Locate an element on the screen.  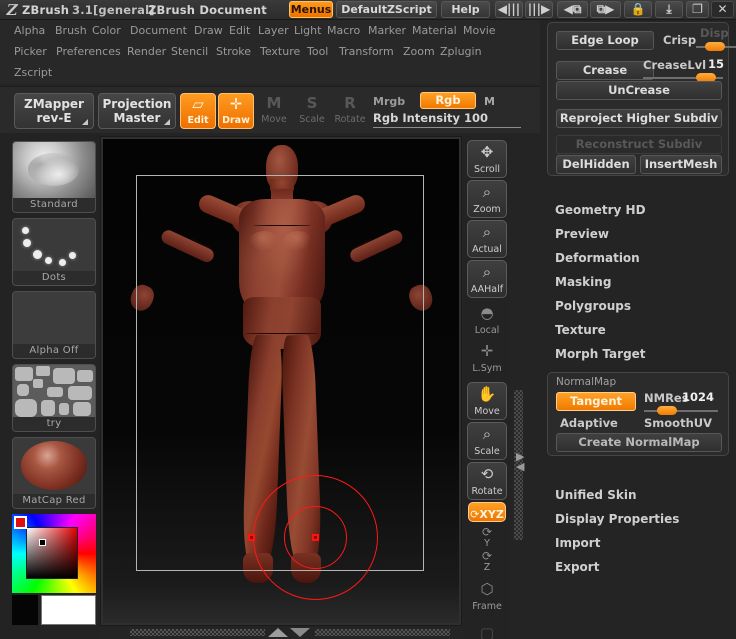
y-rail-button: ⟳ Y is located at coordinates (487, 537).